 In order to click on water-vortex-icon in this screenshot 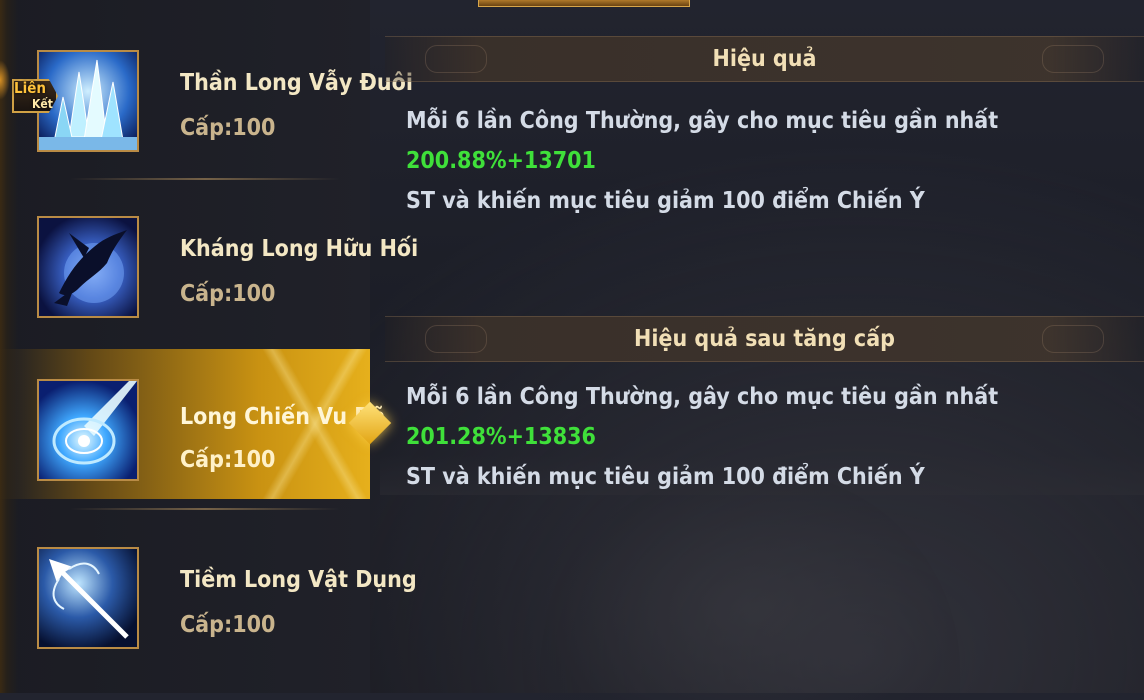, I will do `click(88, 430)`.